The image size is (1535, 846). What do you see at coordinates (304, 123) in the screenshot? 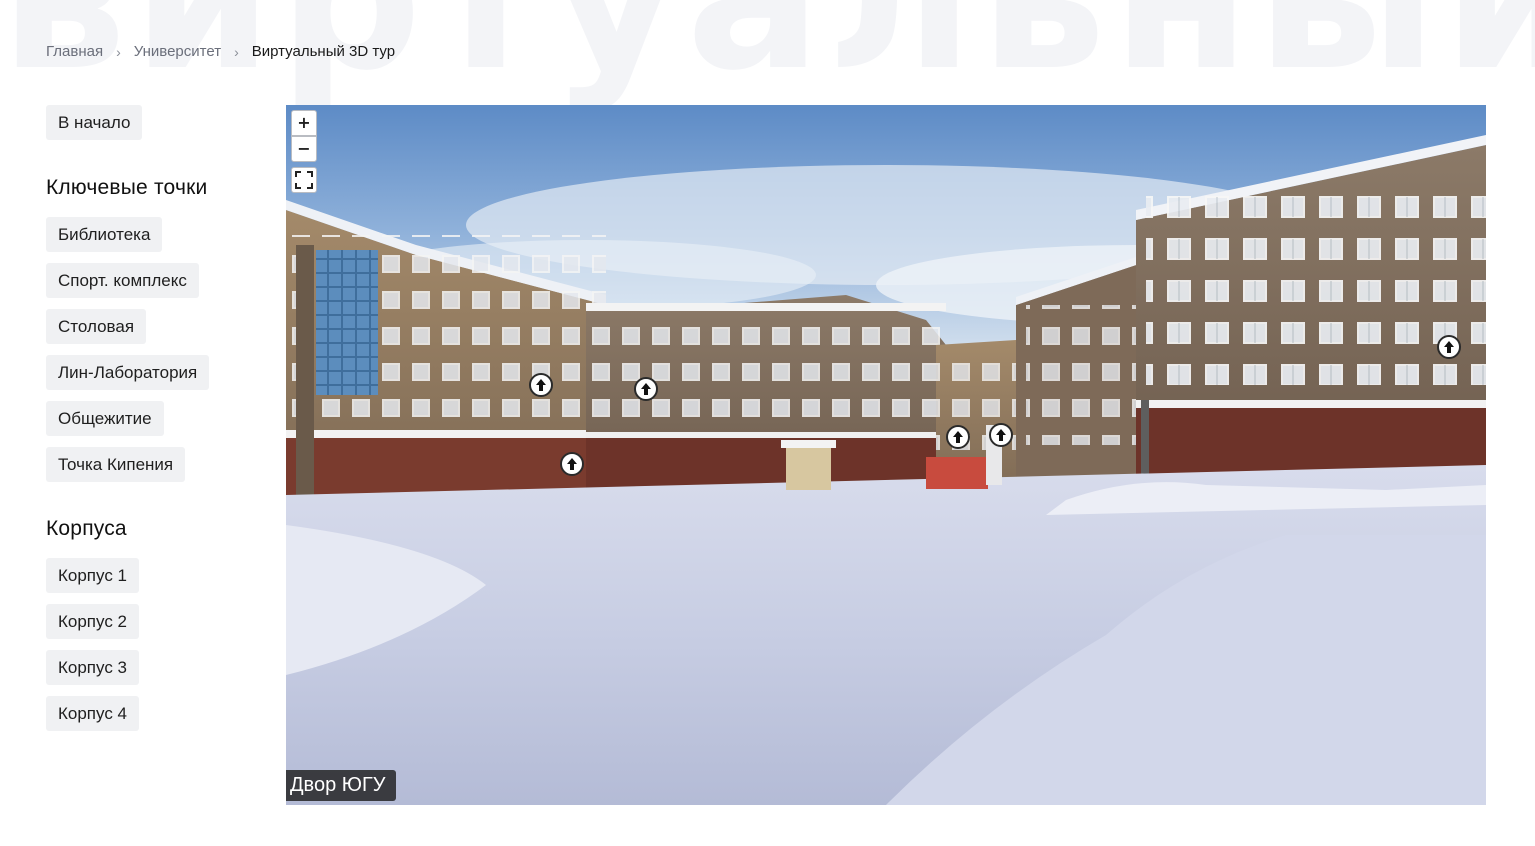
I see `zoom-in-button: +` at bounding box center [304, 123].